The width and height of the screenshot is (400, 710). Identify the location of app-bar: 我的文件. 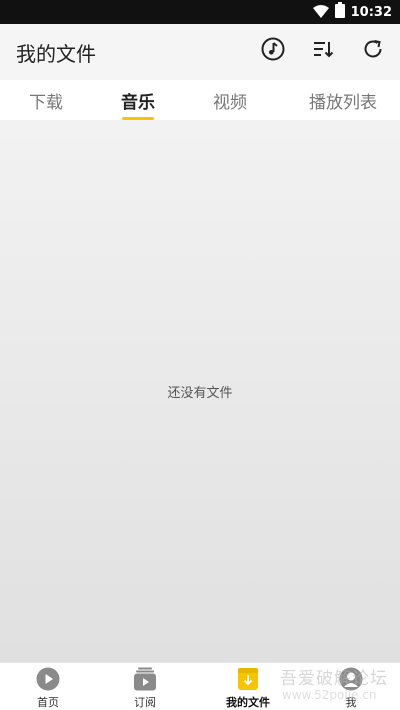
(200, 52).